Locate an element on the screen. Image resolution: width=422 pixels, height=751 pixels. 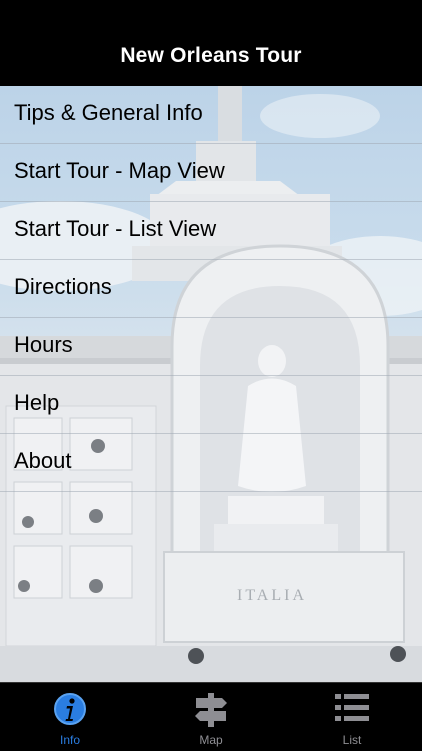
menu-item-label: Directions is located at coordinates (63, 286).